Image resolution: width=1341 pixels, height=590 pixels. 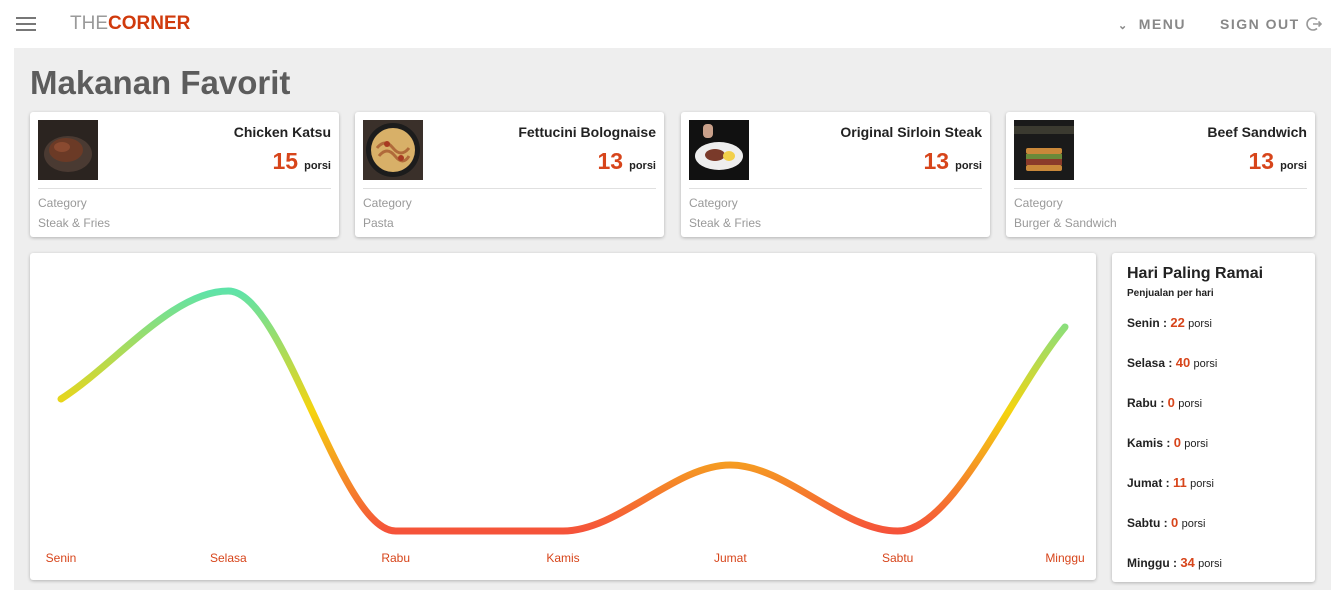 What do you see at coordinates (1165, 402) in the screenshot?
I see `day-row: Rabu : 0 porsi` at bounding box center [1165, 402].